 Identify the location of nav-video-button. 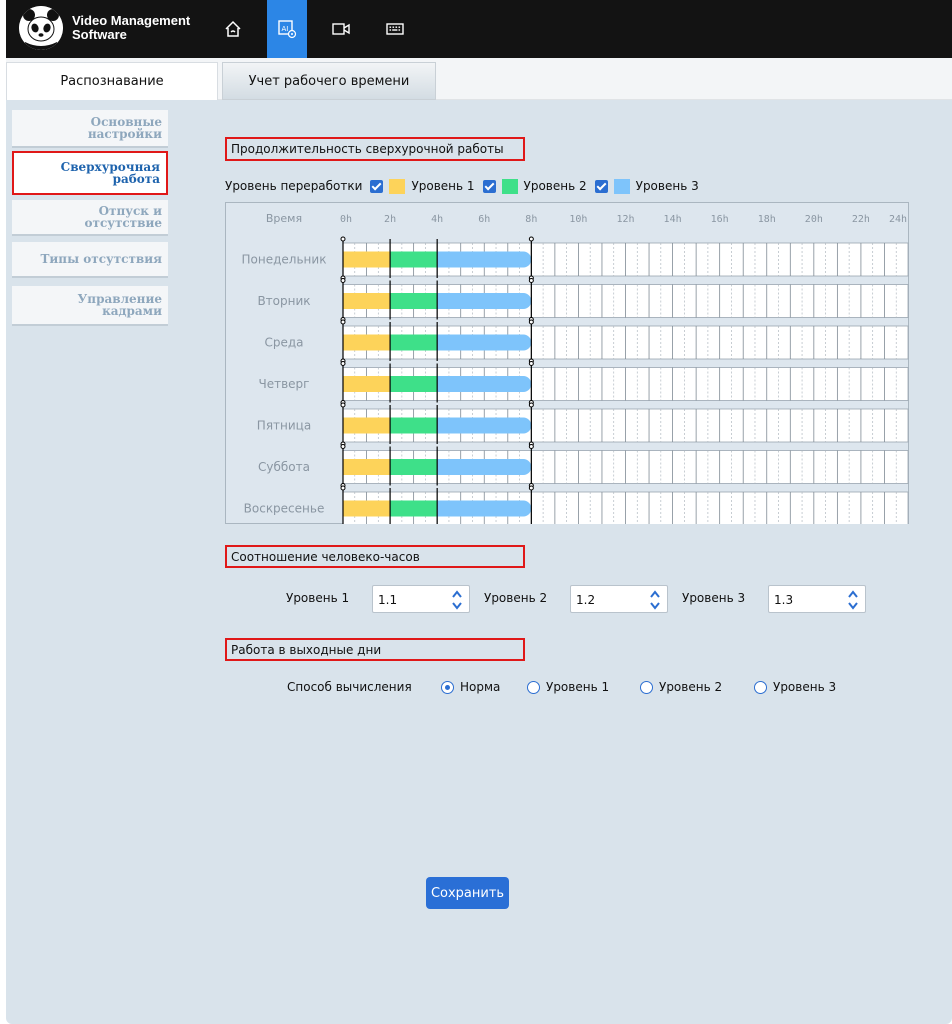
(341, 29).